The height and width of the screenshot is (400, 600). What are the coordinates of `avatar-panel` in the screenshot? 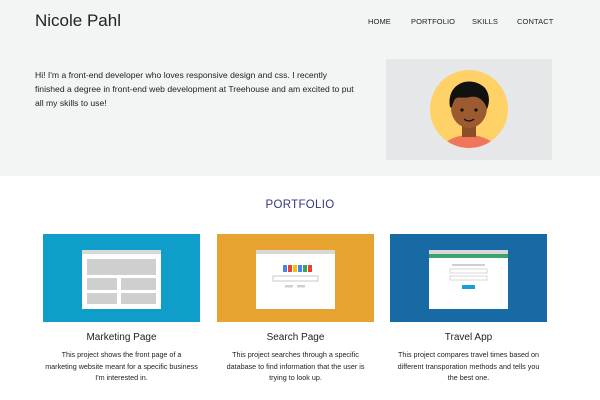 It's located at (469, 109).